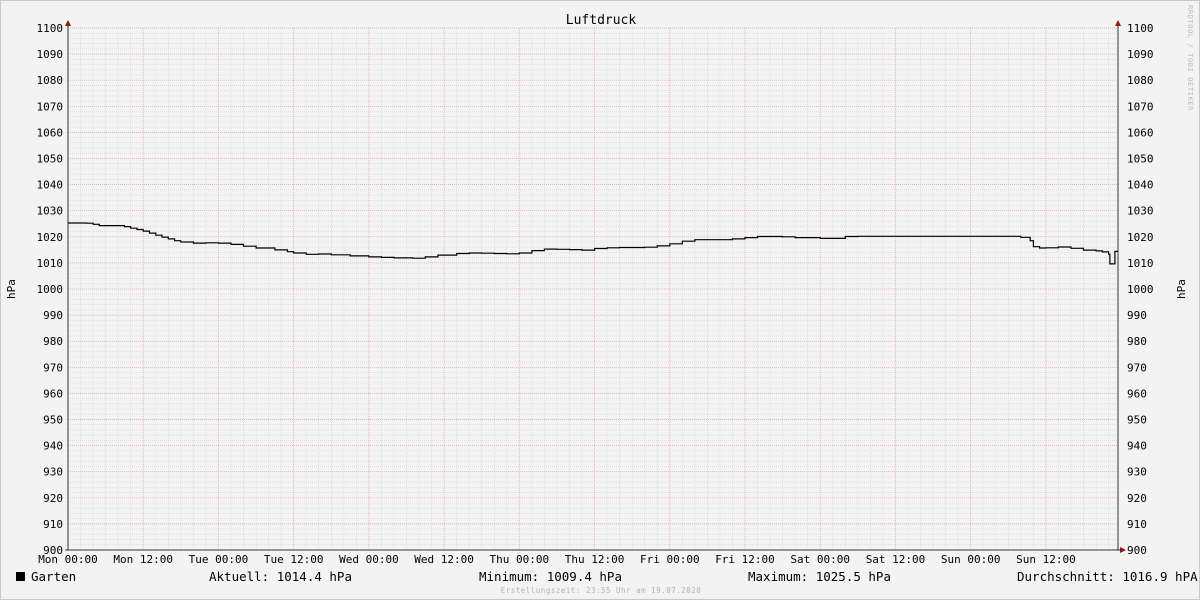  Describe the element at coordinates (1190, 58) in the screenshot. I see `rrdtool-watermark: RRDTOOL / TOBI OETIKER` at that location.